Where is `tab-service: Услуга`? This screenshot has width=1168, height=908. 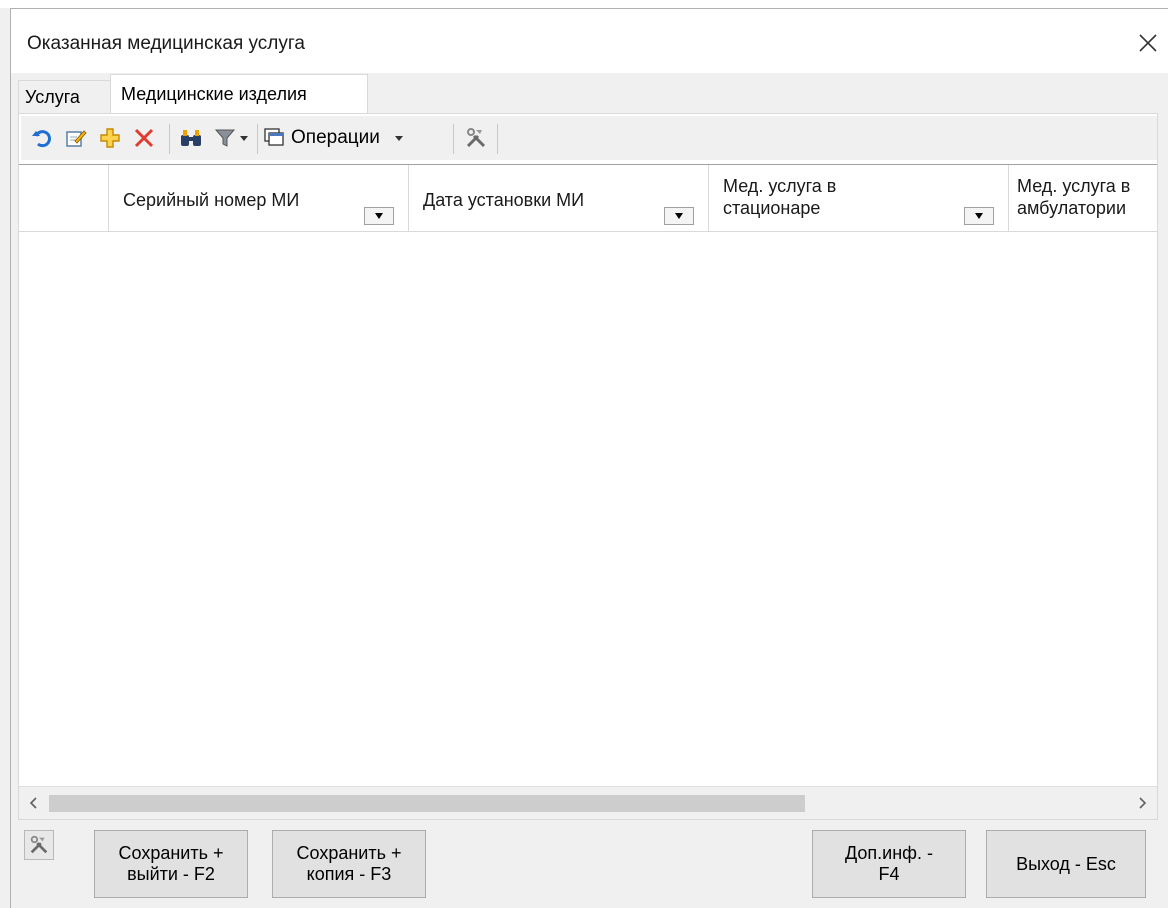 tab-service: Услуга is located at coordinates (67, 96).